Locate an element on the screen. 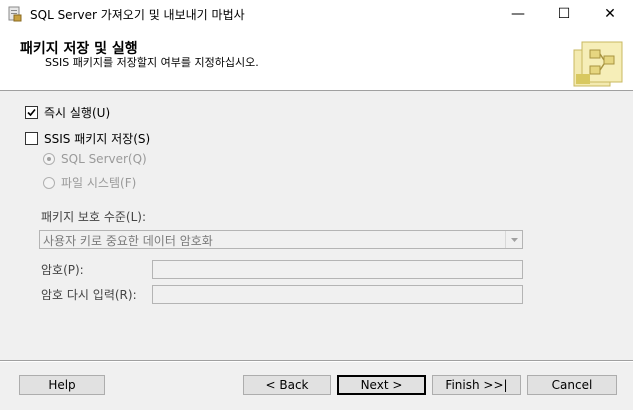  file-system-radio: 파일 시스템(F) is located at coordinates (89, 182).